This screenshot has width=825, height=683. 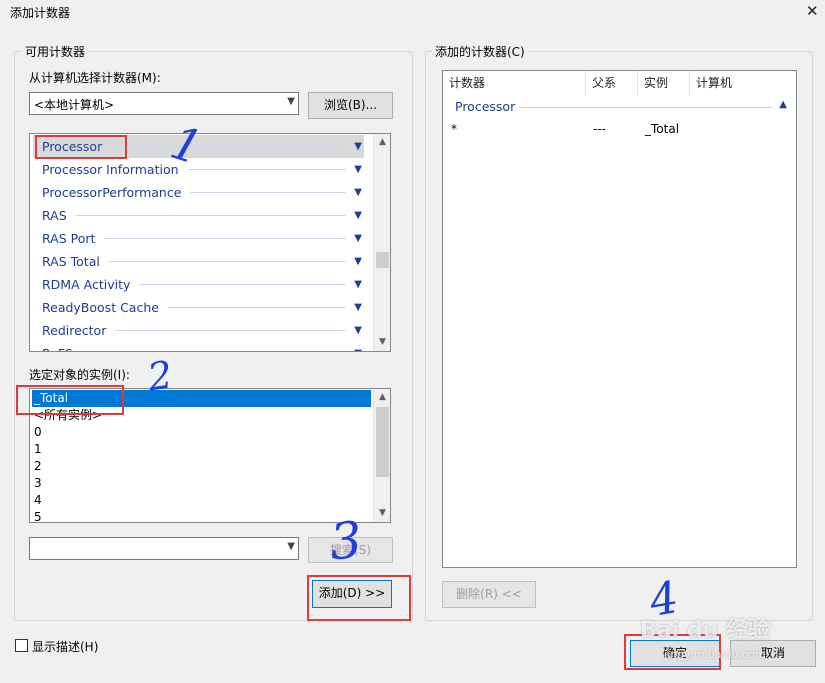 What do you see at coordinates (40, 13) in the screenshot?
I see `window-title: 添加计数器` at bounding box center [40, 13].